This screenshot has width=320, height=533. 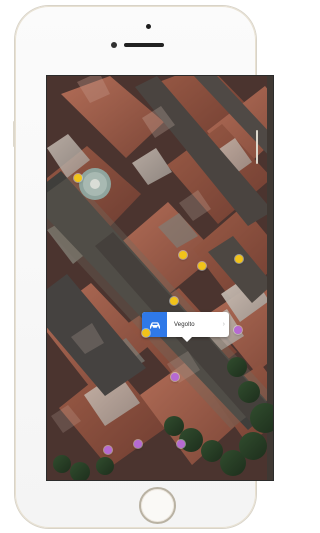 What do you see at coordinates (157, 505) in the screenshot?
I see `home-button` at bounding box center [157, 505].